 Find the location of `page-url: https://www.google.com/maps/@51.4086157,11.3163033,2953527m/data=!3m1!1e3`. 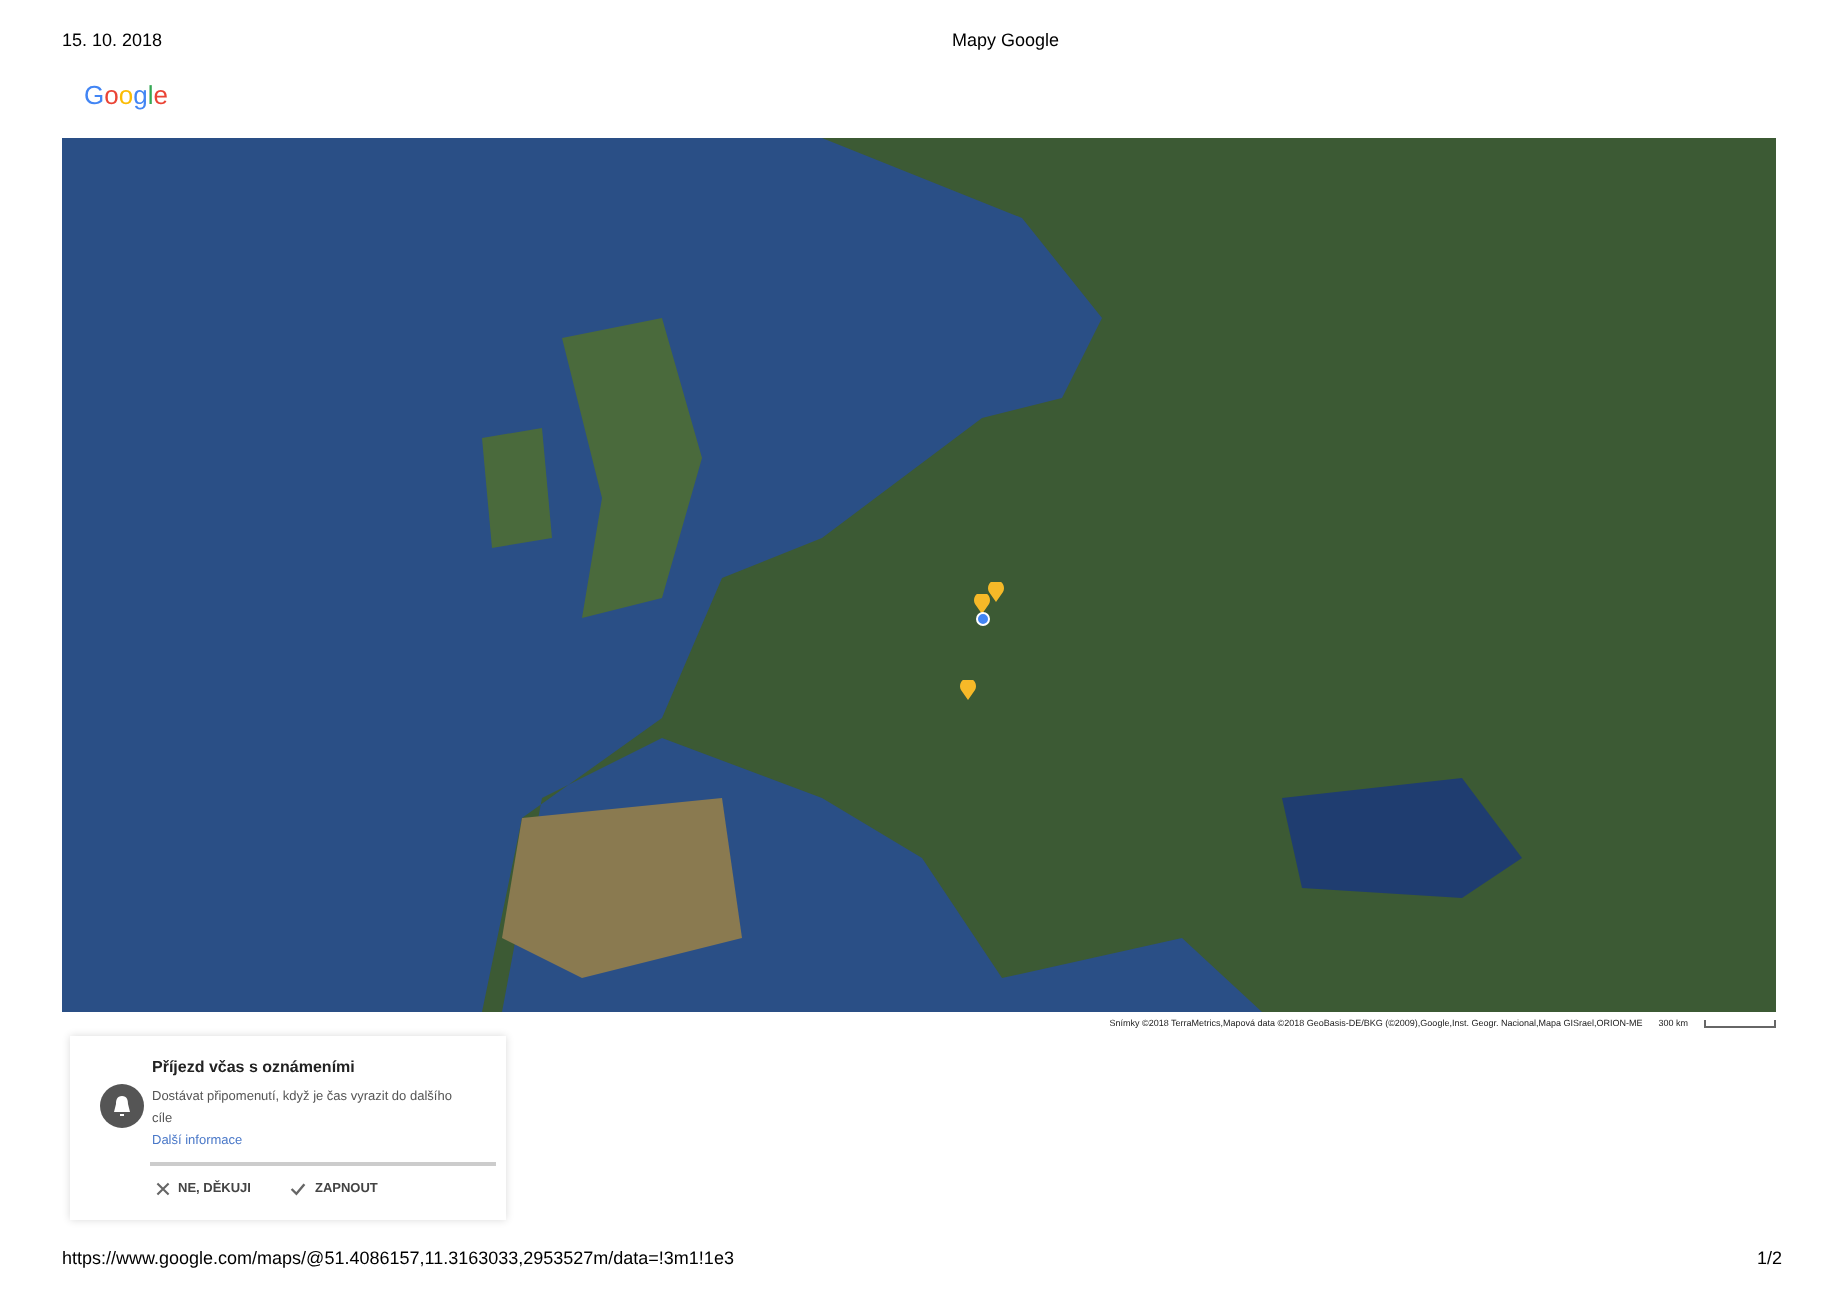

page-url: https://www.google.com/maps/@51.4086157,11.3163033,2953527m/data=!3m1!1e3 is located at coordinates (398, 1259).